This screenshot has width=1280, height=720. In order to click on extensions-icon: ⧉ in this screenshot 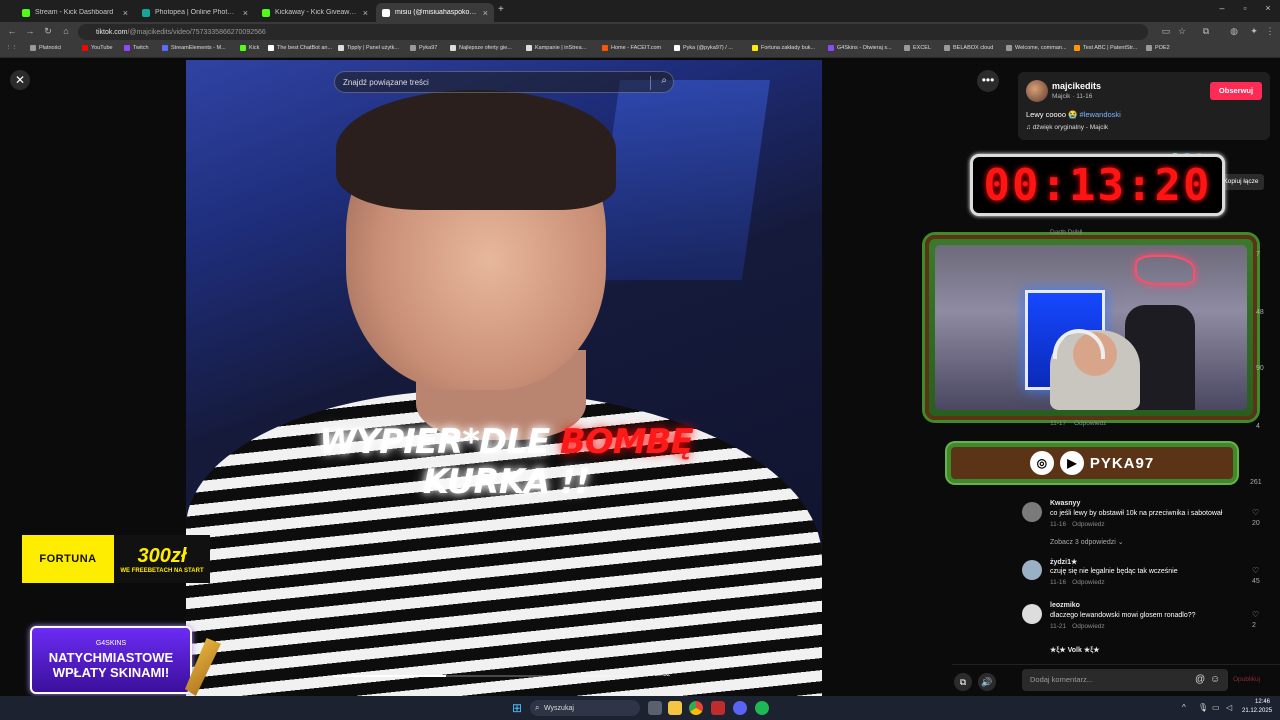, I will do `click(1206, 31)`.